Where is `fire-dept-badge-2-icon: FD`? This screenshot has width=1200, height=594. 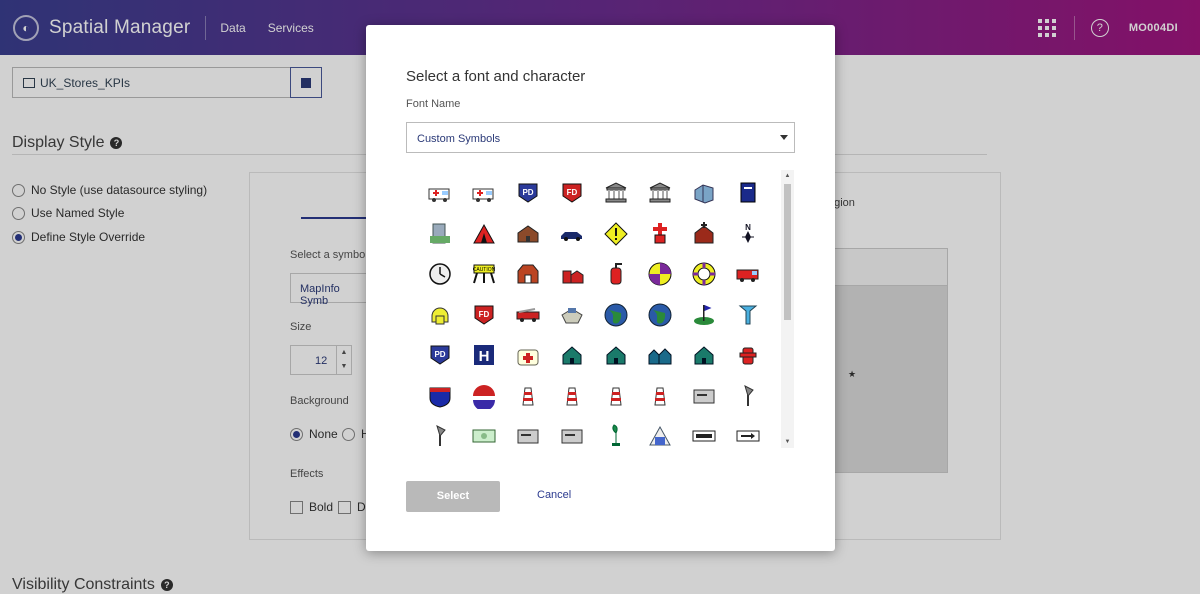
fire-dept-badge-2-icon: FD is located at coordinates (484, 315).